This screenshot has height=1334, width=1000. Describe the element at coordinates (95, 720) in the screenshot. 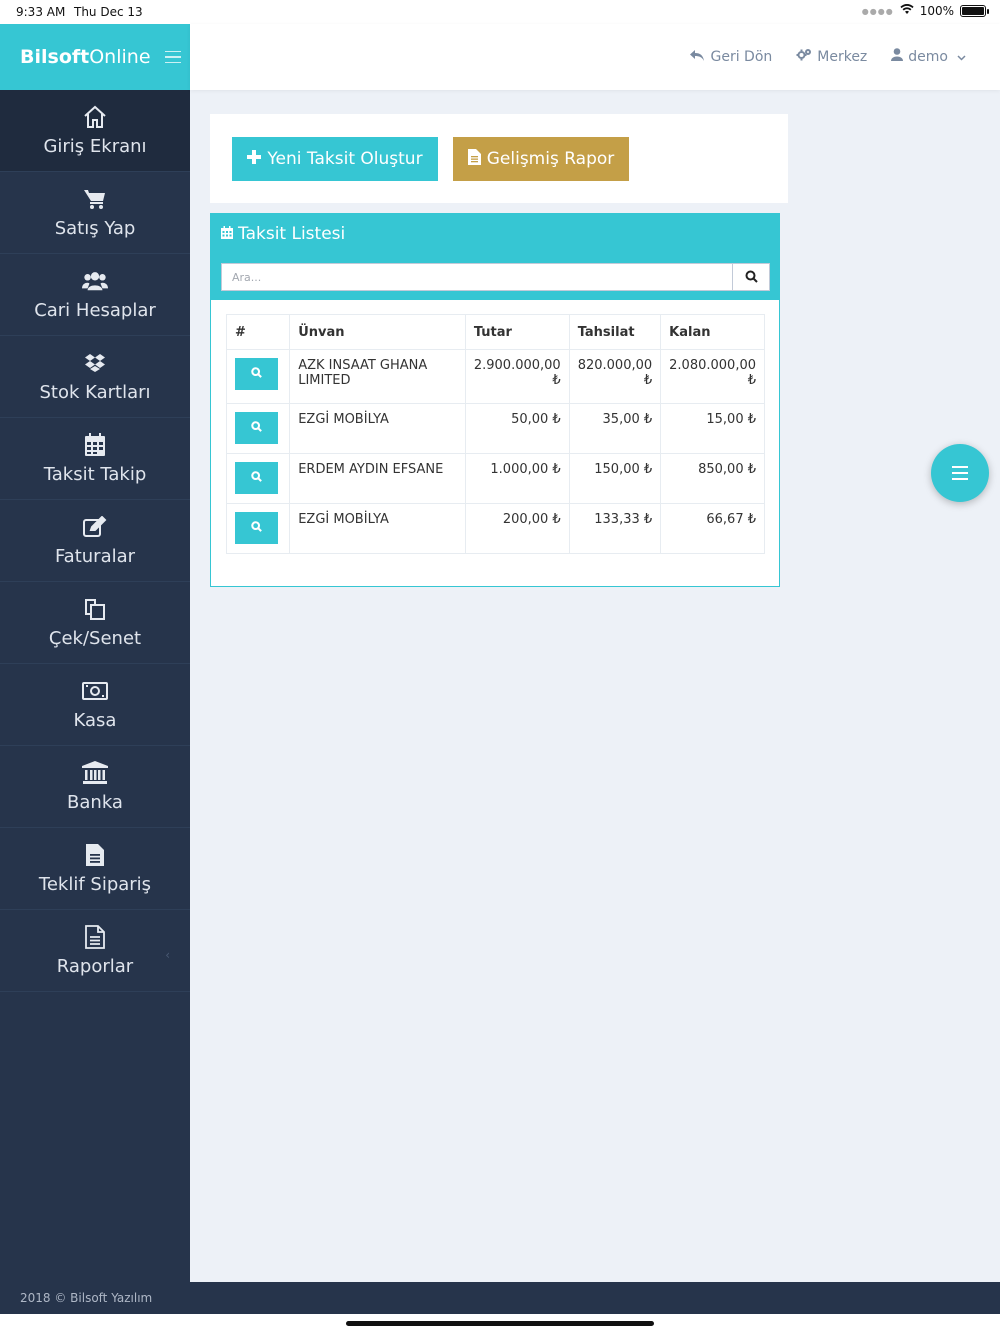

I see `sidebar-item-label: Kasa` at that location.